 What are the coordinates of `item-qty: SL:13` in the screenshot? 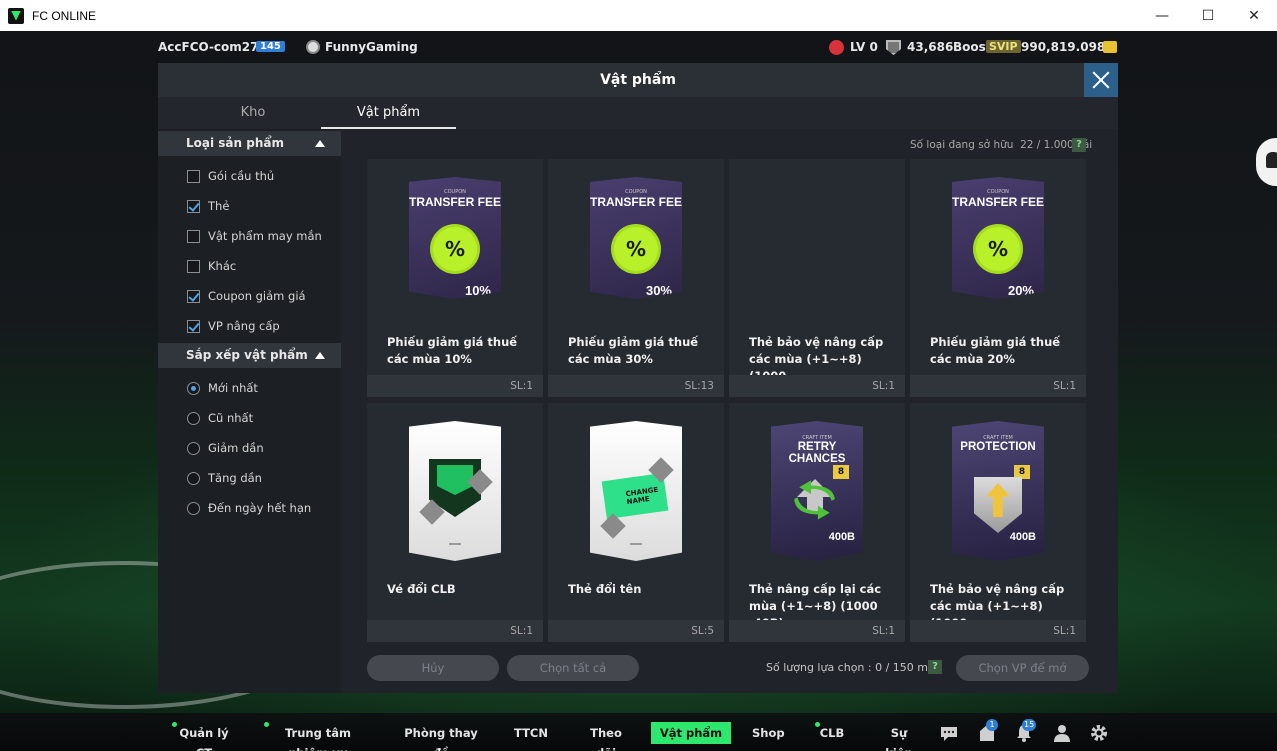 It's located at (636, 386).